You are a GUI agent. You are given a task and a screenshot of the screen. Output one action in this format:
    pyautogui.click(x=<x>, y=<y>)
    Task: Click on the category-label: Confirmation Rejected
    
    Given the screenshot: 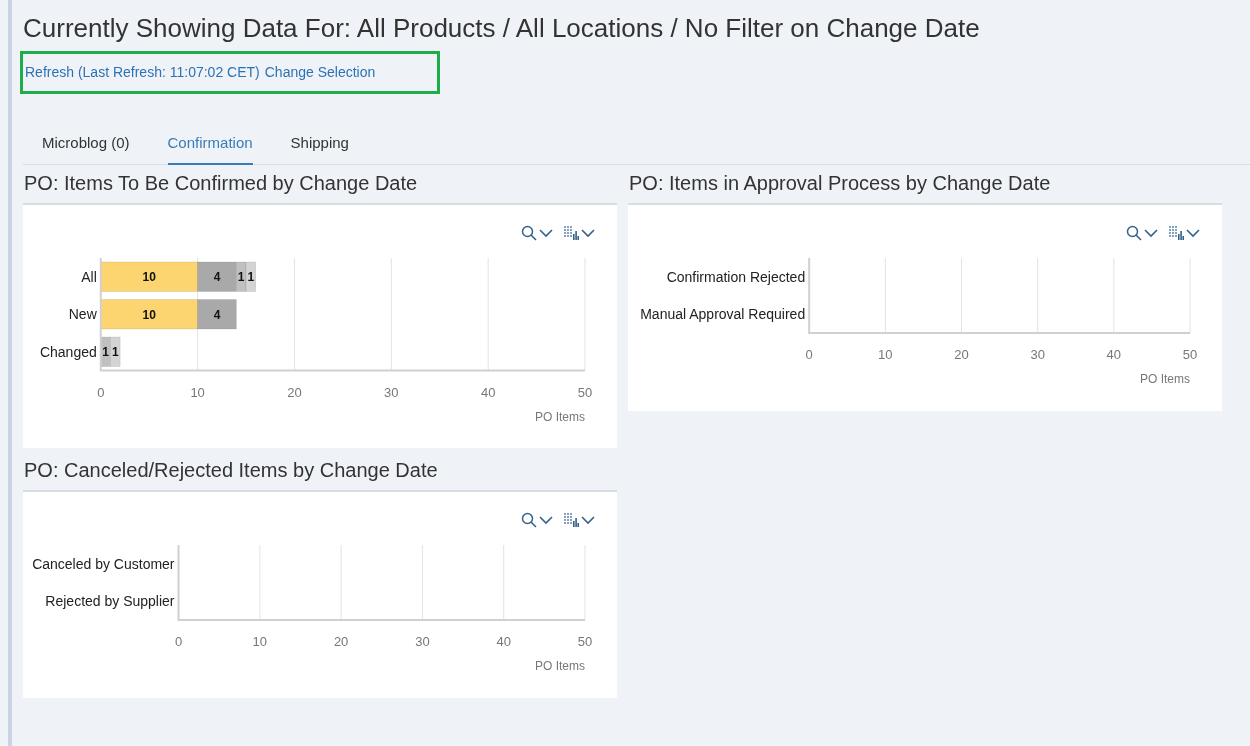 What is the action you would take?
    pyautogui.click(x=736, y=276)
    